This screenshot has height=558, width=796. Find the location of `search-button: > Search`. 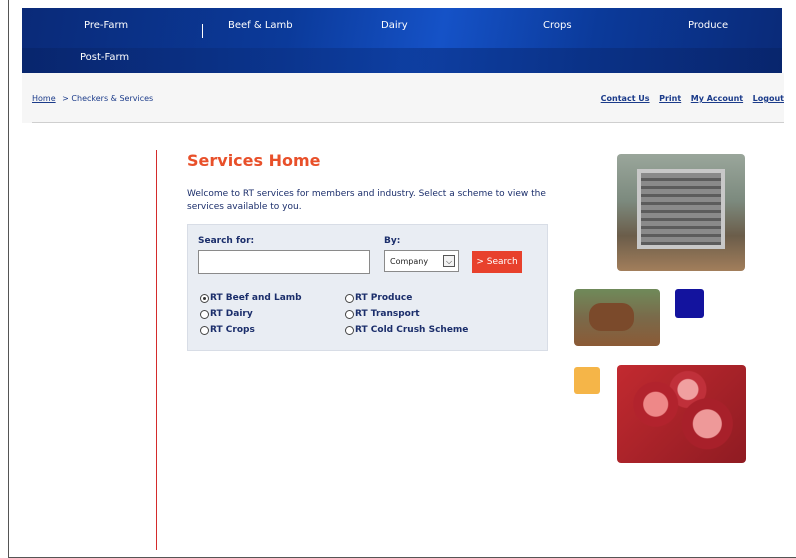

search-button: > Search is located at coordinates (497, 262).